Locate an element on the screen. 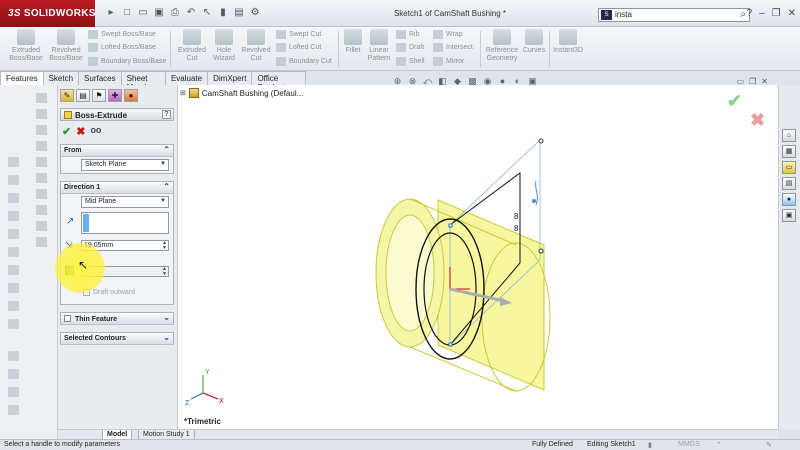 This screenshot has width=800, height=450. from-group-header: From ⌃ is located at coordinates (117, 151).